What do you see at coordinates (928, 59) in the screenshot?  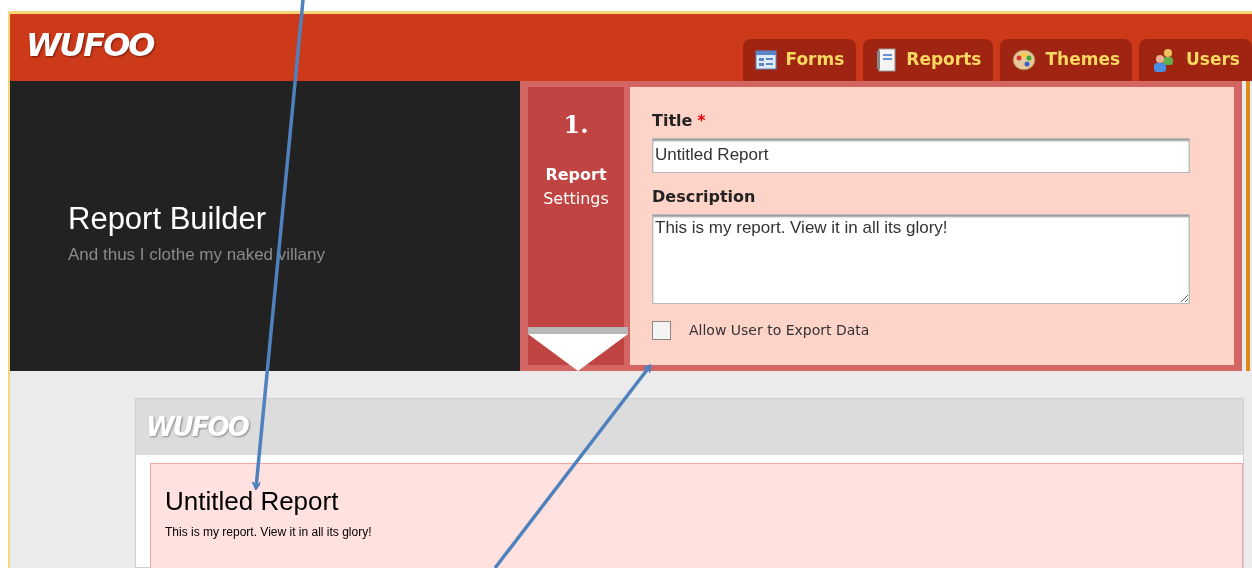 I see `nav-tab: Reports` at bounding box center [928, 59].